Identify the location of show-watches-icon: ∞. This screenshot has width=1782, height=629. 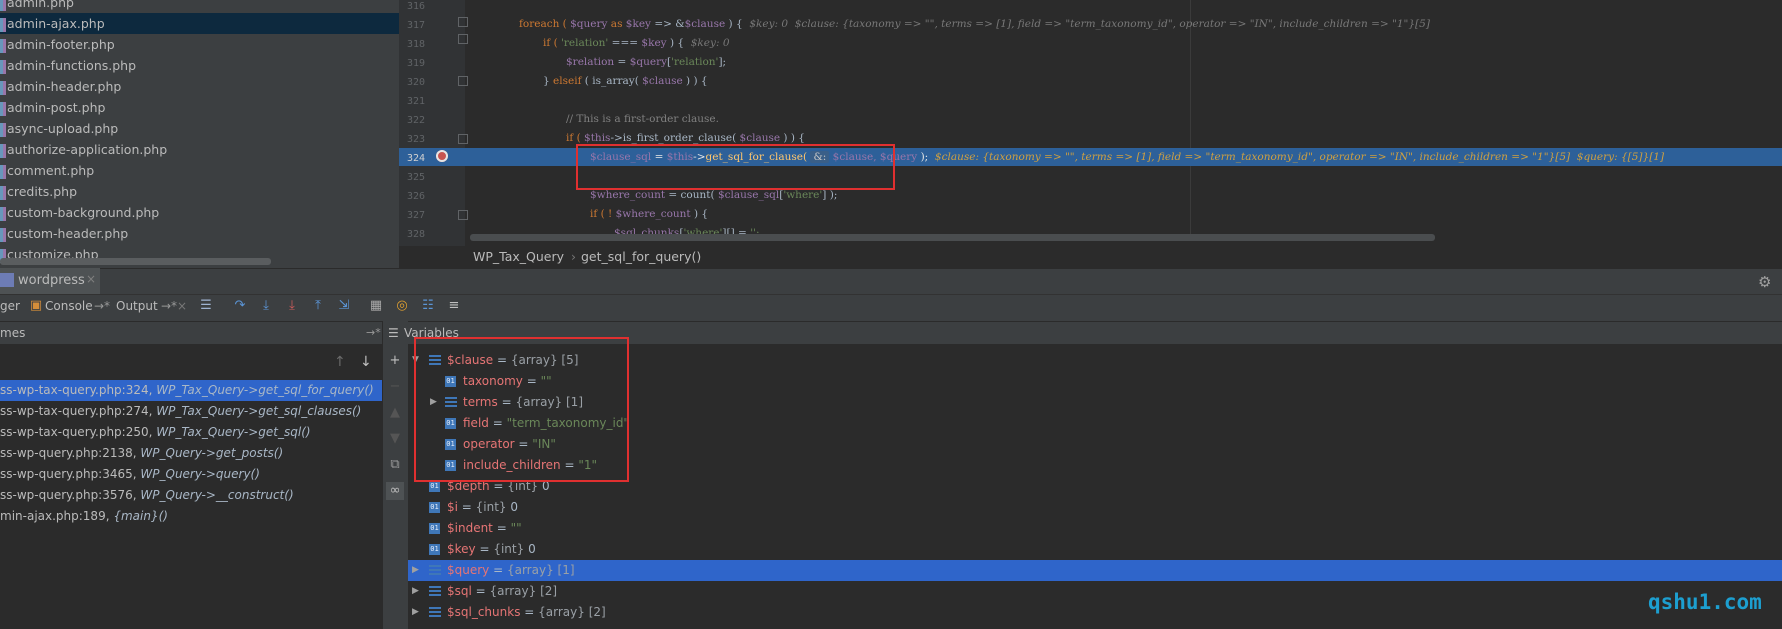
(395, 491).